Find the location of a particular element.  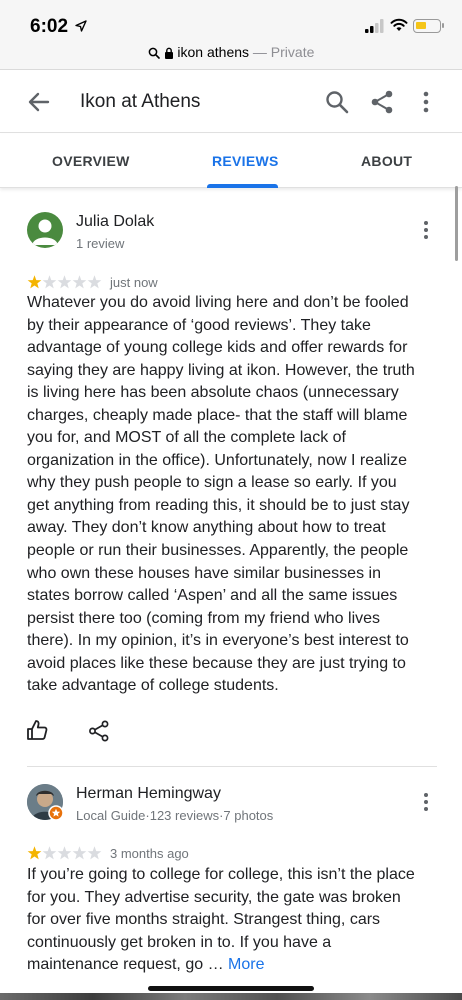

scrollbar is located at coordinates (456, 223).